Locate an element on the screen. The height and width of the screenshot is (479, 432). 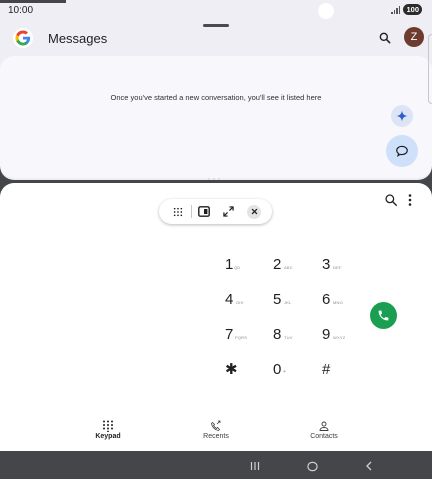
key-1: 1 QD is located at coordinates (245, 263).